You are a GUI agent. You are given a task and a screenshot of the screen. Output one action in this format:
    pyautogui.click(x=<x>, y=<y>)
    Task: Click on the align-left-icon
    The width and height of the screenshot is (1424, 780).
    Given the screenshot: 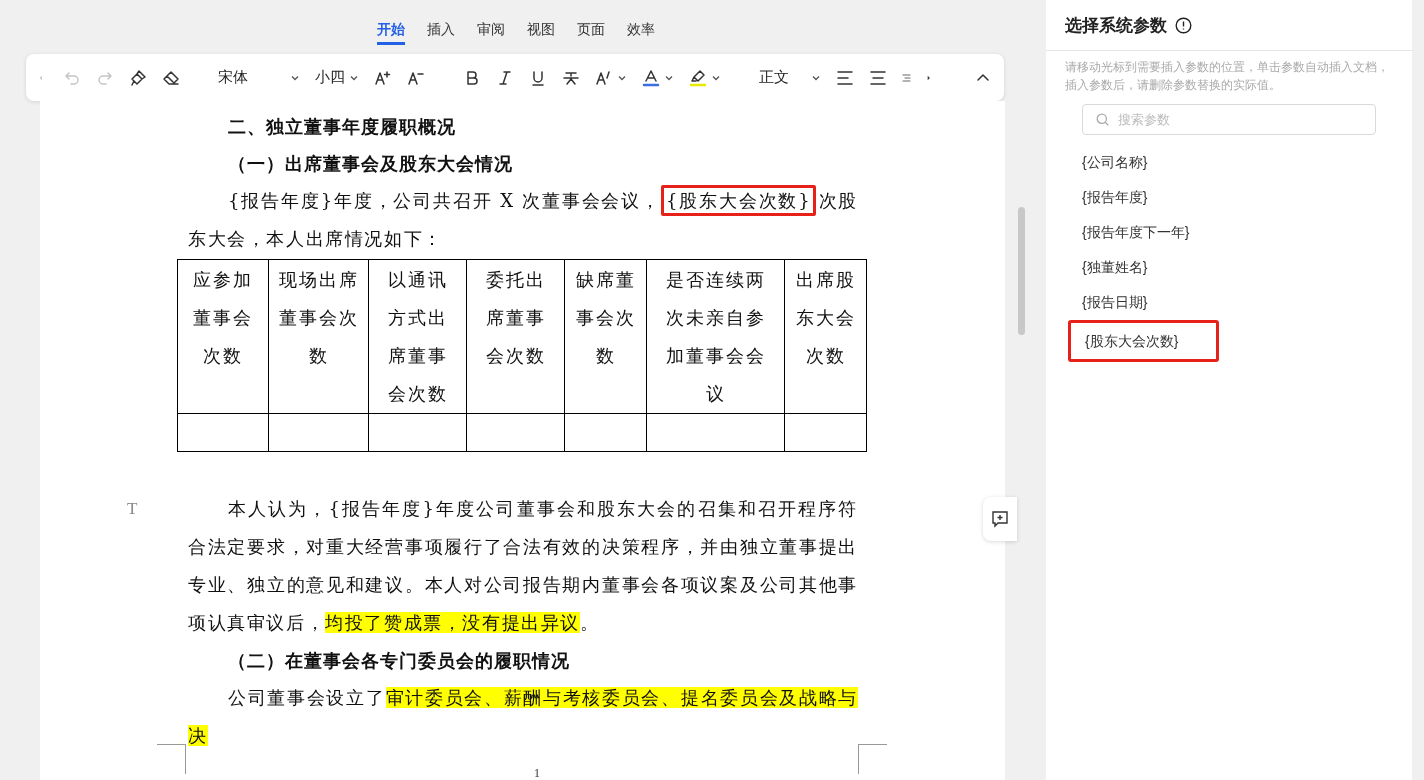 What is the action you would take?
    pyautogui.click(x=845, y=77)
    